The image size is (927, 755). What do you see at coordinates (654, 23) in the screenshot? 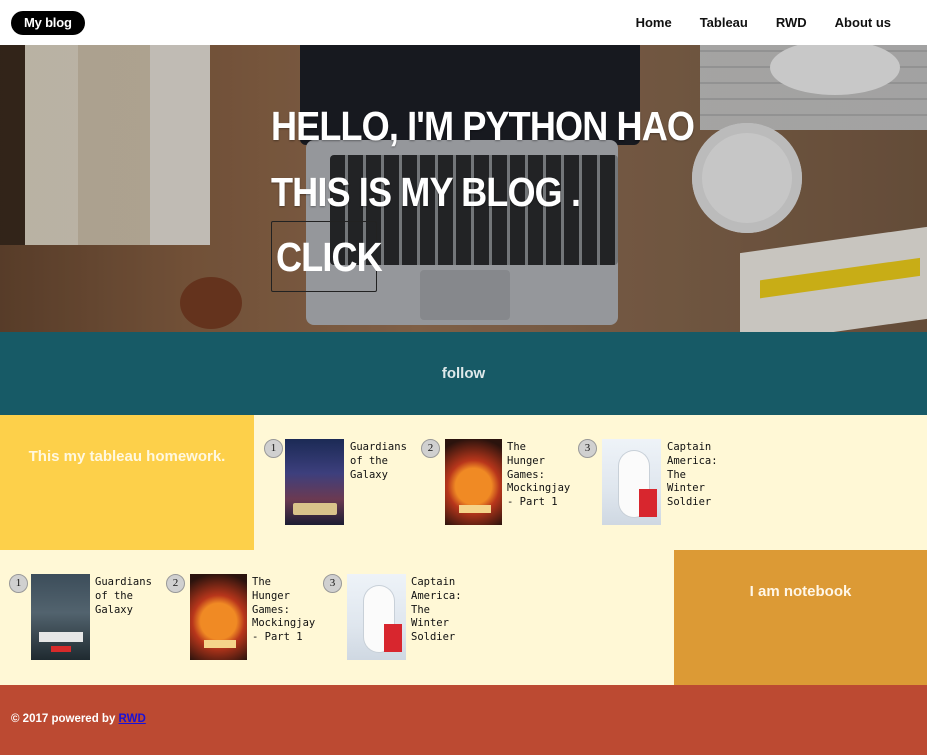
I see `nav-item-home: Home` at bounding box center [654, 23].